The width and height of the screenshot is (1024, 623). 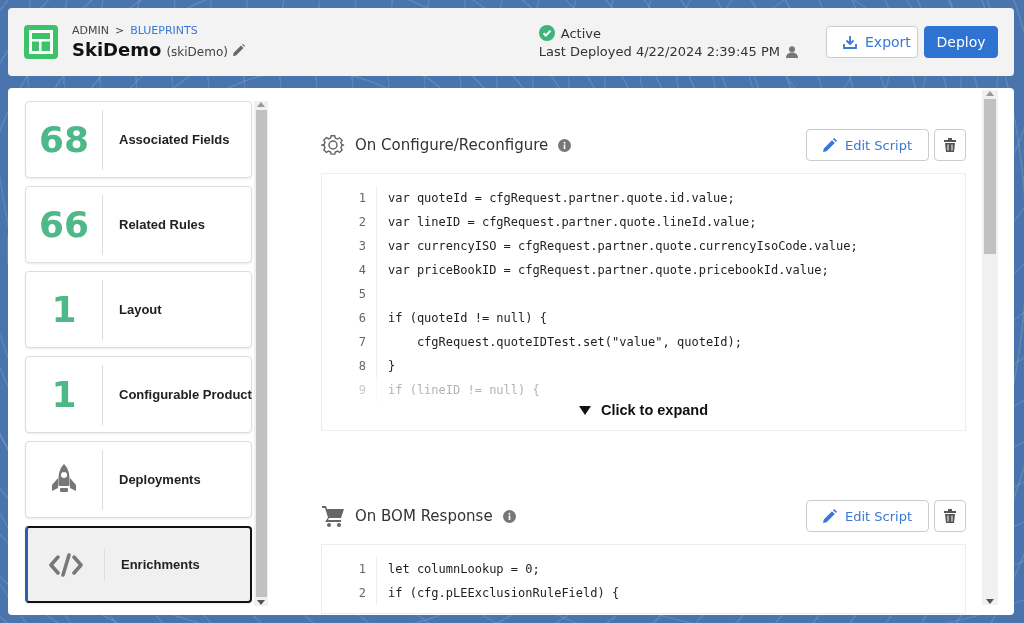 I want to click on edit-icon, so click(x=238, y=50).